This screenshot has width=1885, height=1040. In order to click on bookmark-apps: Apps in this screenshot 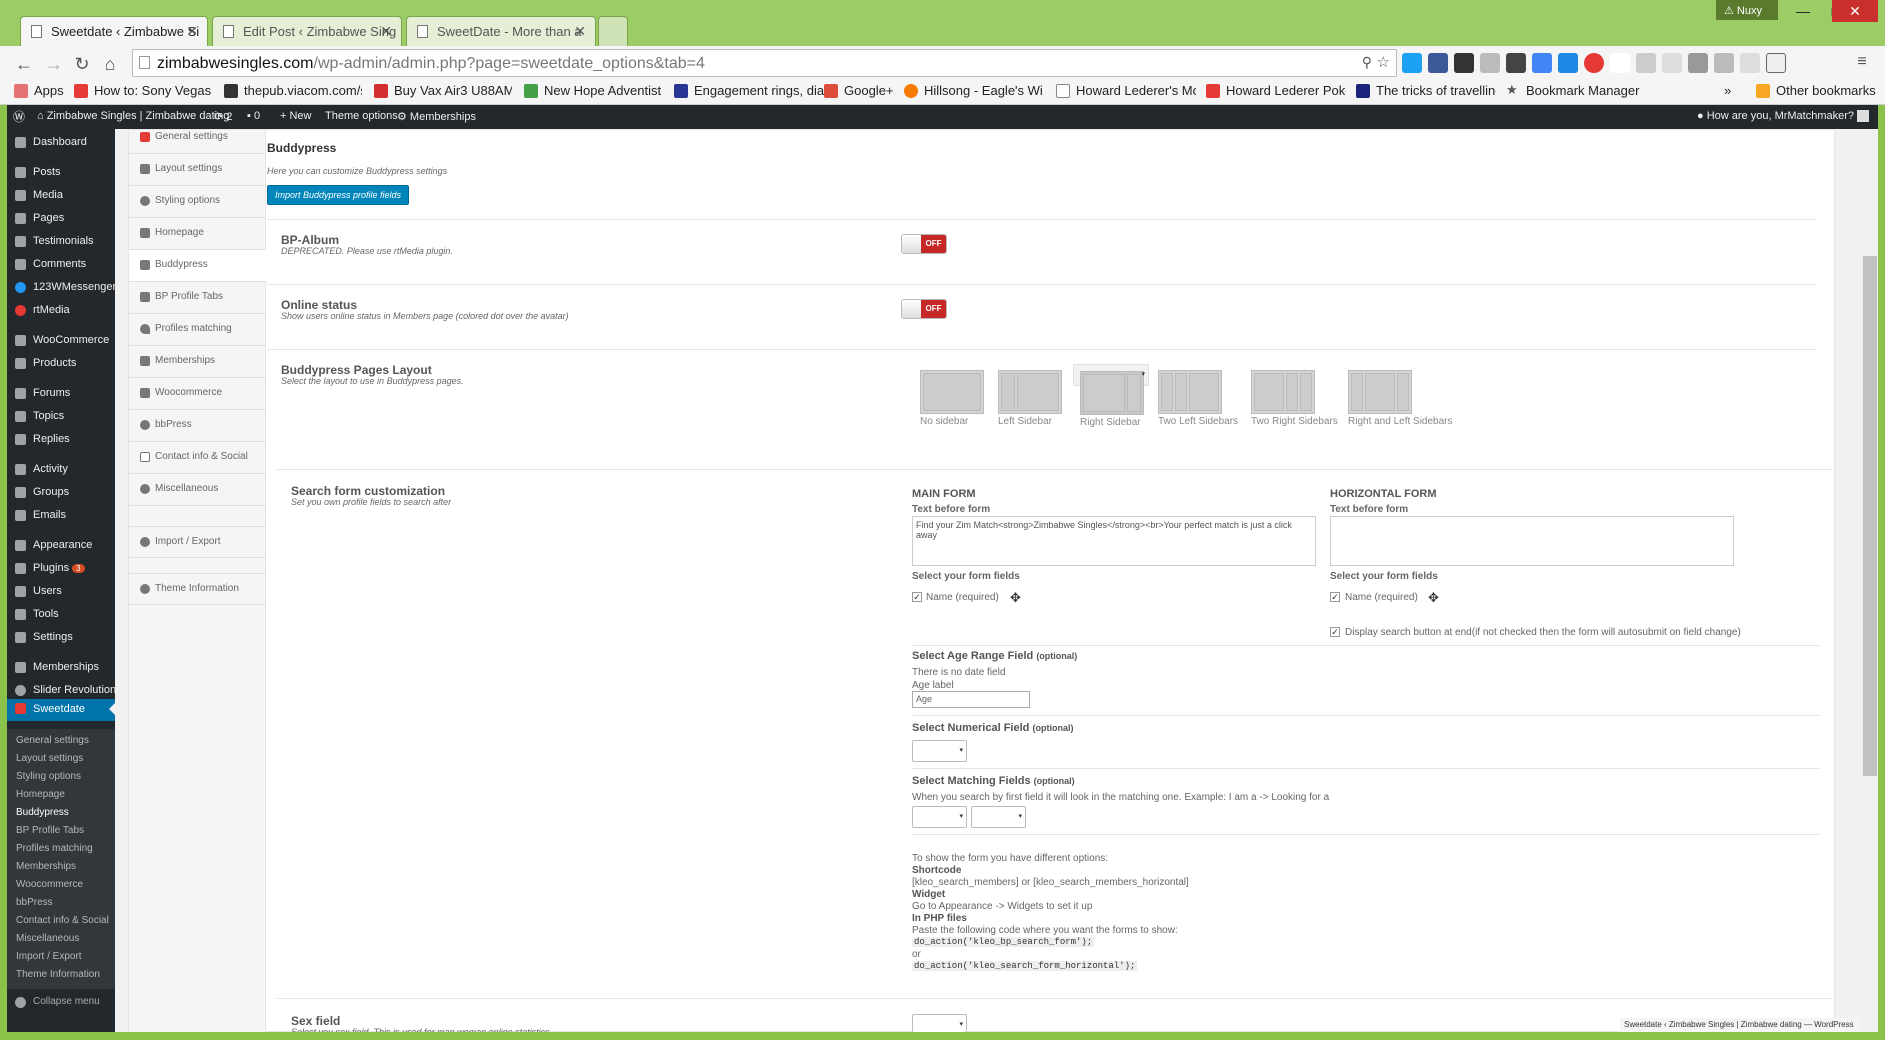, I will do `click(39, 90)`.